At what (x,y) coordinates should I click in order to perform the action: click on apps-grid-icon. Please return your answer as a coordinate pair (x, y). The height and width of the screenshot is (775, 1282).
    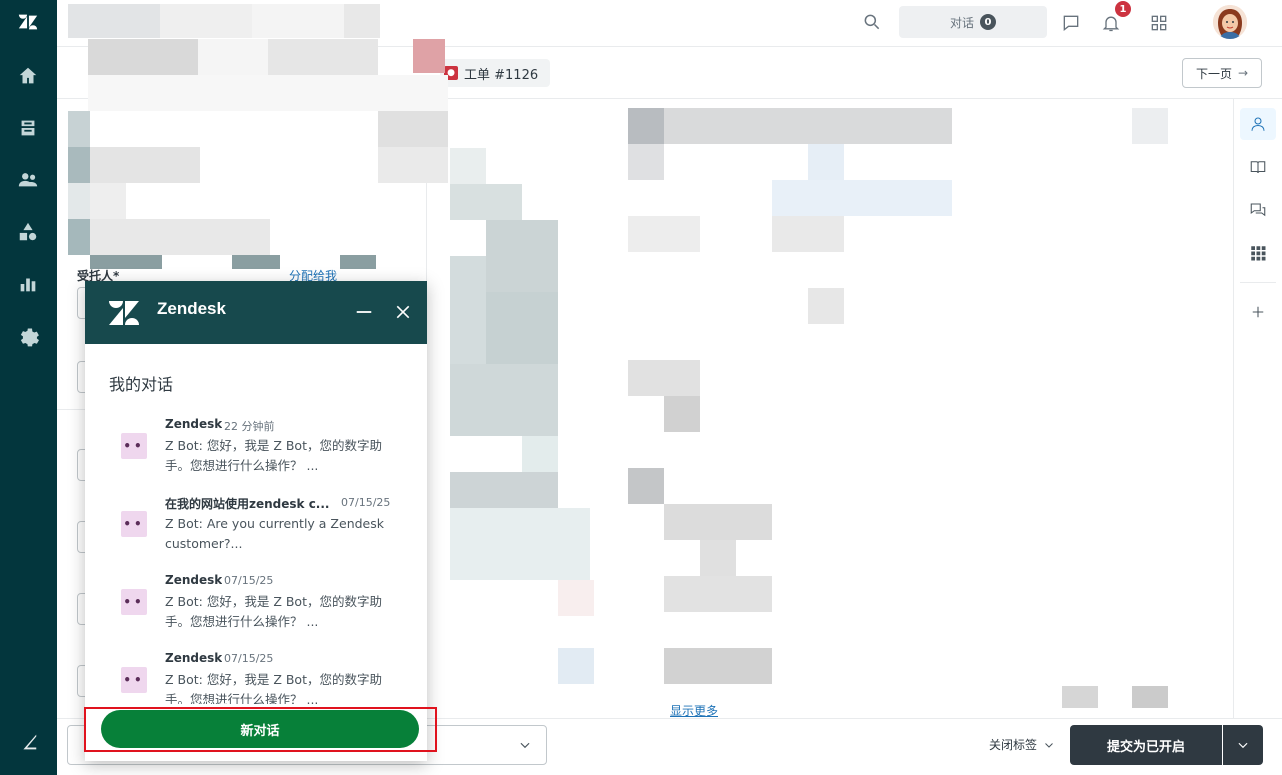
    Looking at the image, I should click on (1159, 23).